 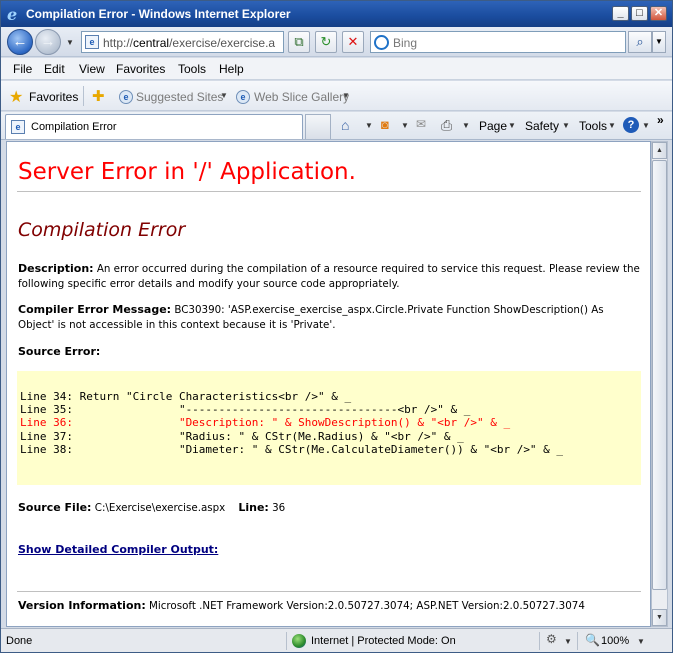 What do you see at coordinates (22, 69) in the screenshot?
I see `menu-file: File` at bounding box center [22, 69].